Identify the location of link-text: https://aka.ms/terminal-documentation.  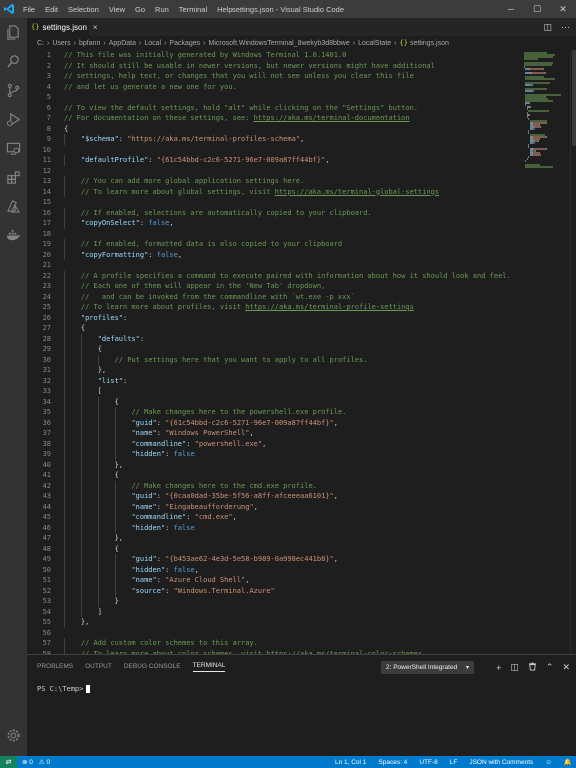
(332, 118).